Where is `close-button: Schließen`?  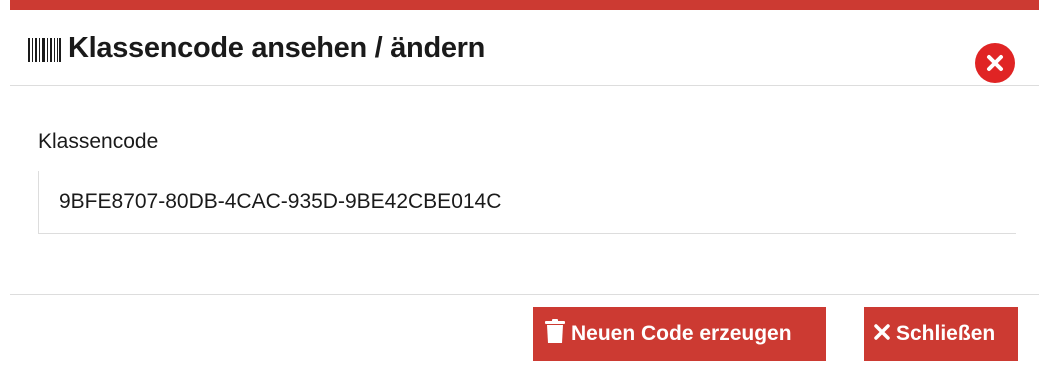 close-button: Schließen is located at coordinates (941, 334).